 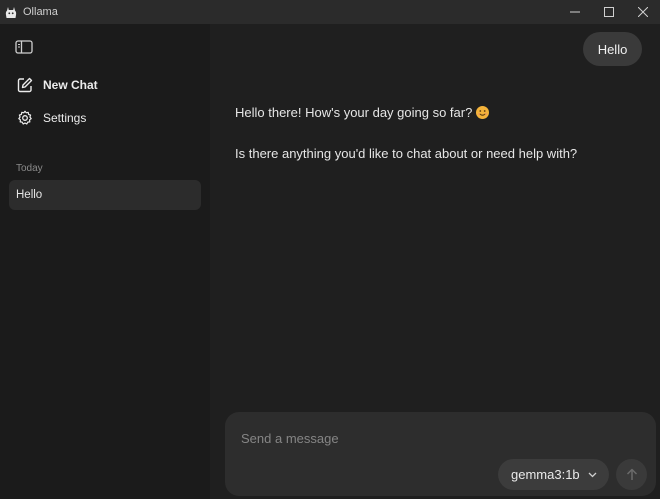 I want to click on chat-history-label: Hello, so click(x=29, y=195).